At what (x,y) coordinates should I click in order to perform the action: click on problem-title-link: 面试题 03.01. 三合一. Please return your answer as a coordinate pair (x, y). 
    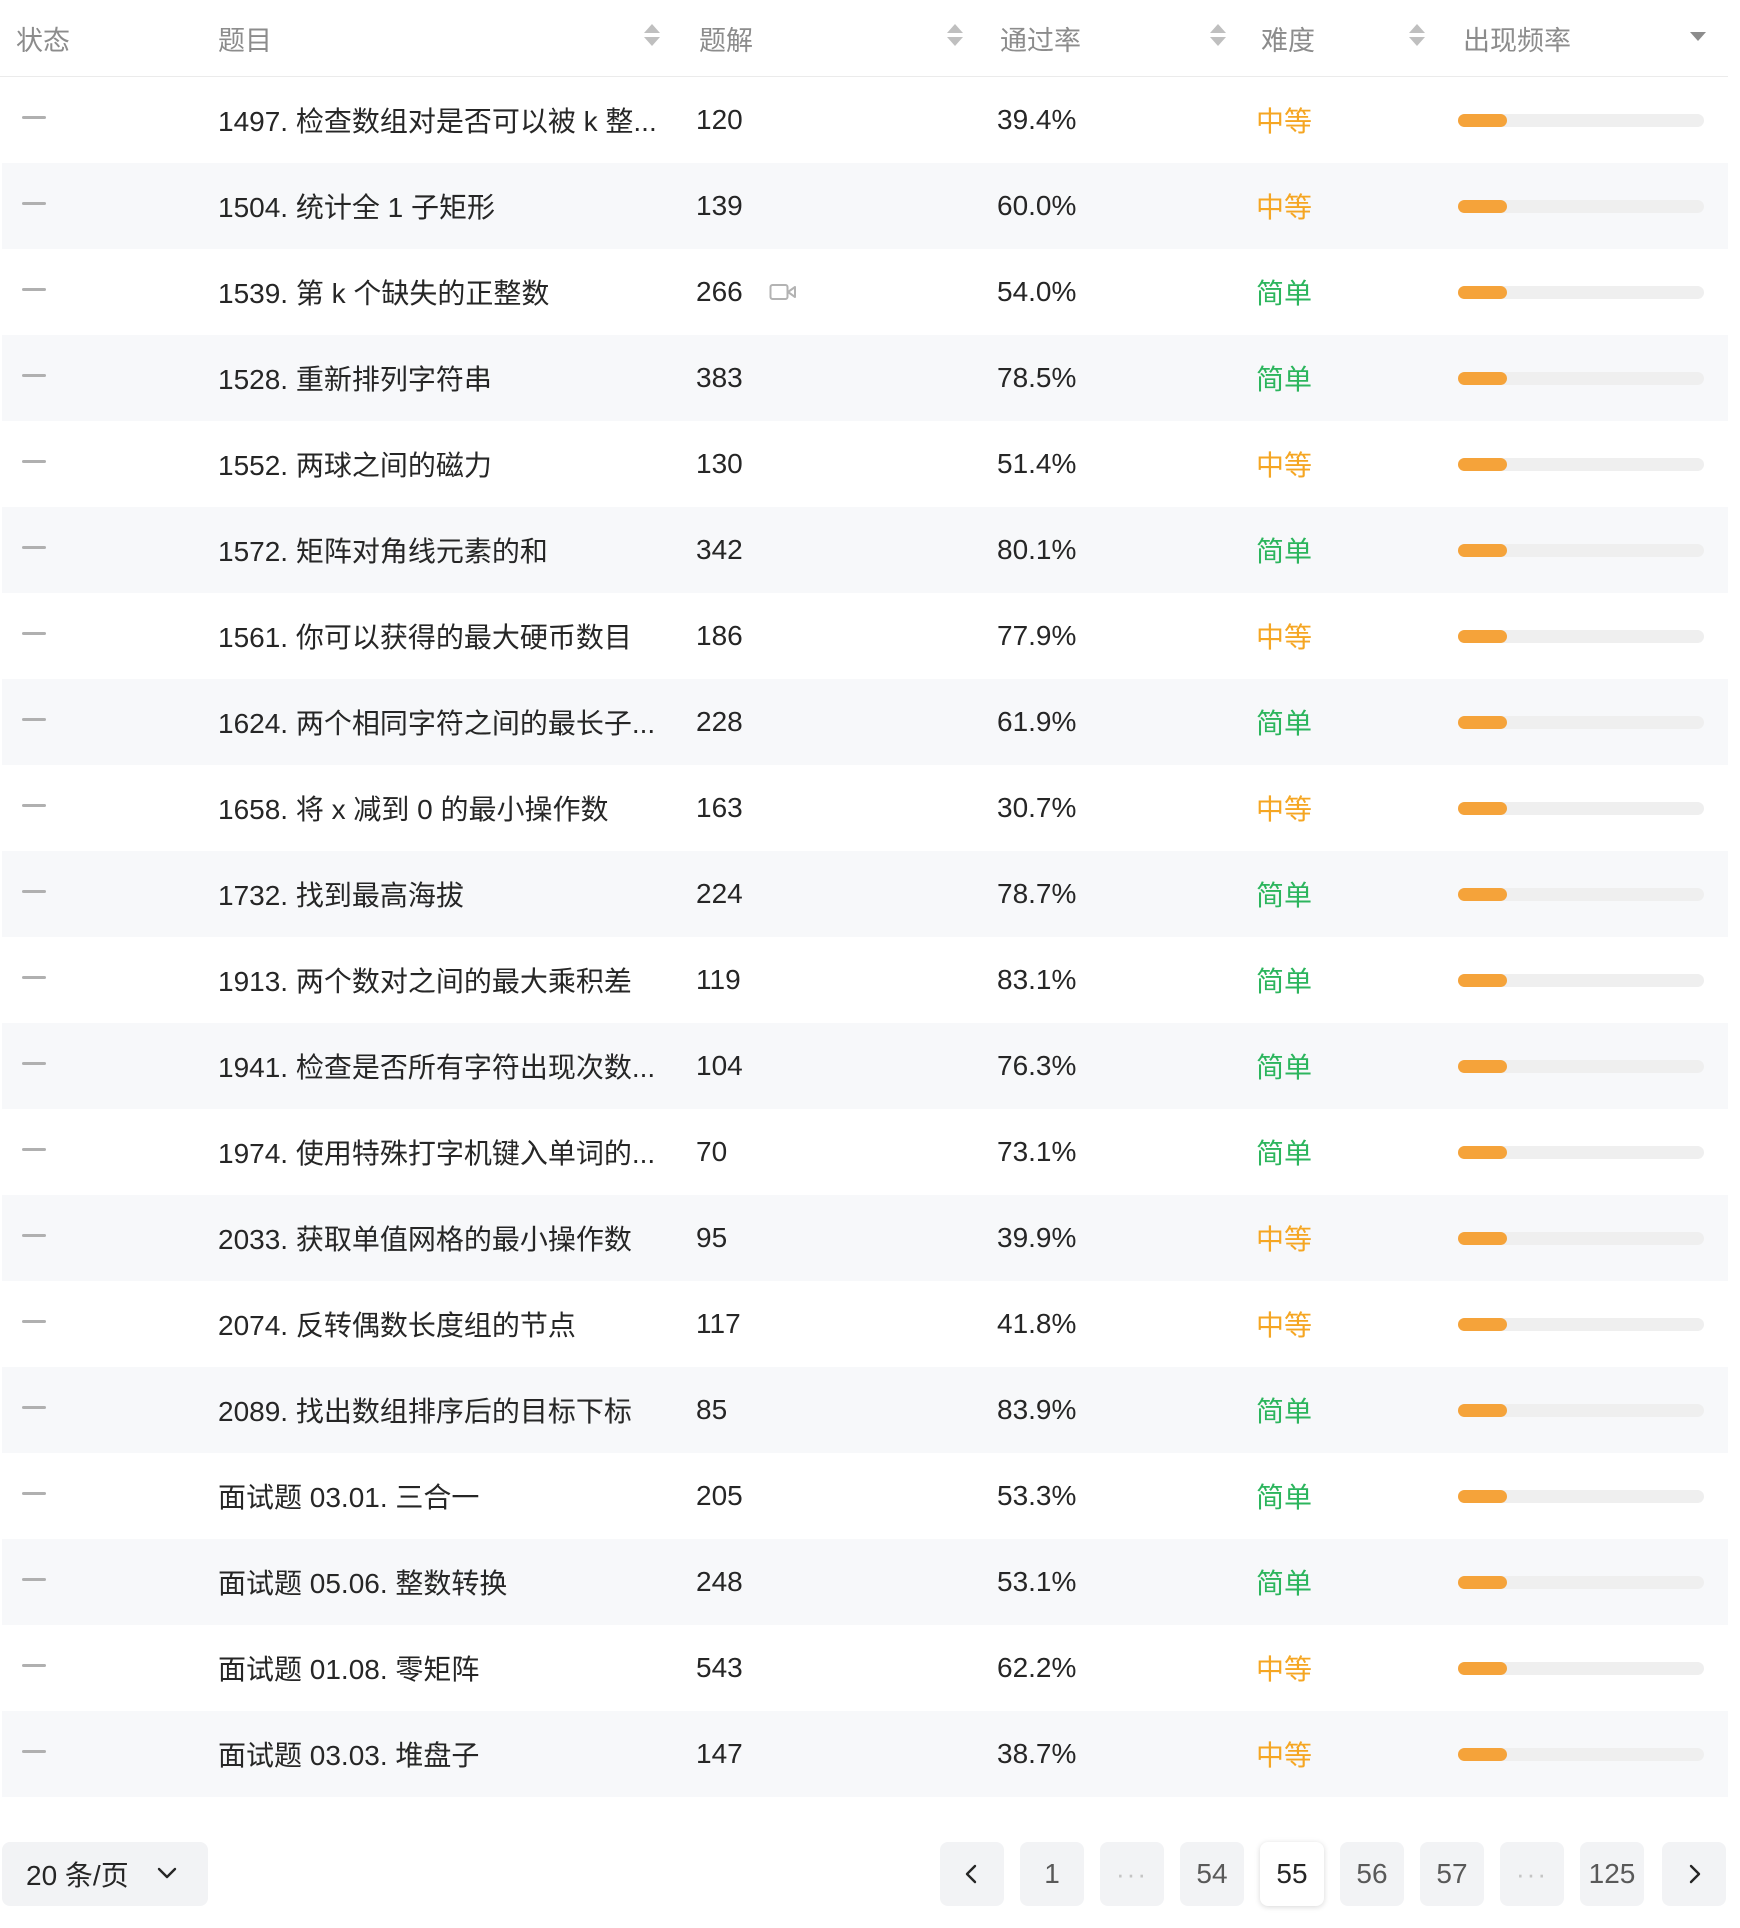
    Looking at the image, I should click on (442, 1496).